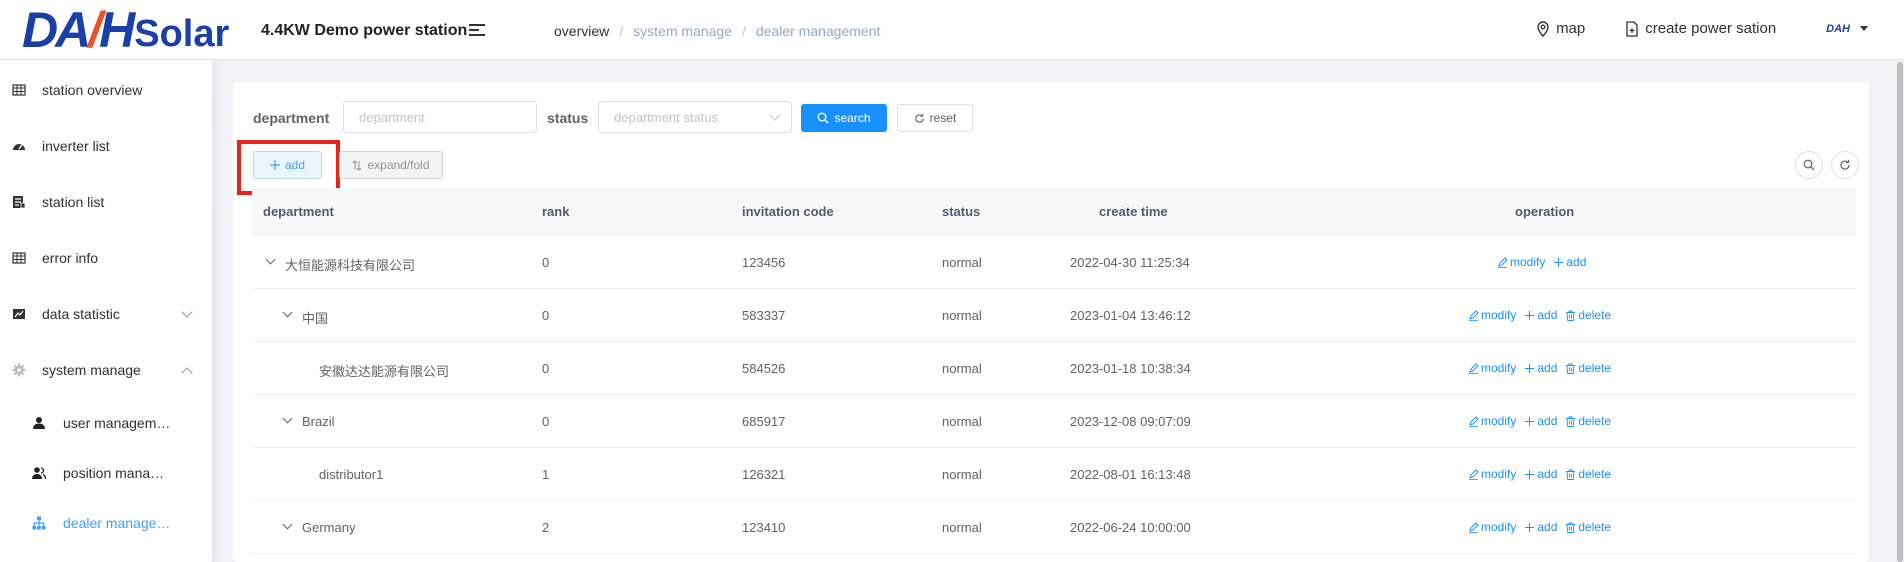 The image size is (1904, 562). What do you see at coordinates (1560, 28) in the screenshot?
I see `map-link: map` at bounding box center [1560, 28].